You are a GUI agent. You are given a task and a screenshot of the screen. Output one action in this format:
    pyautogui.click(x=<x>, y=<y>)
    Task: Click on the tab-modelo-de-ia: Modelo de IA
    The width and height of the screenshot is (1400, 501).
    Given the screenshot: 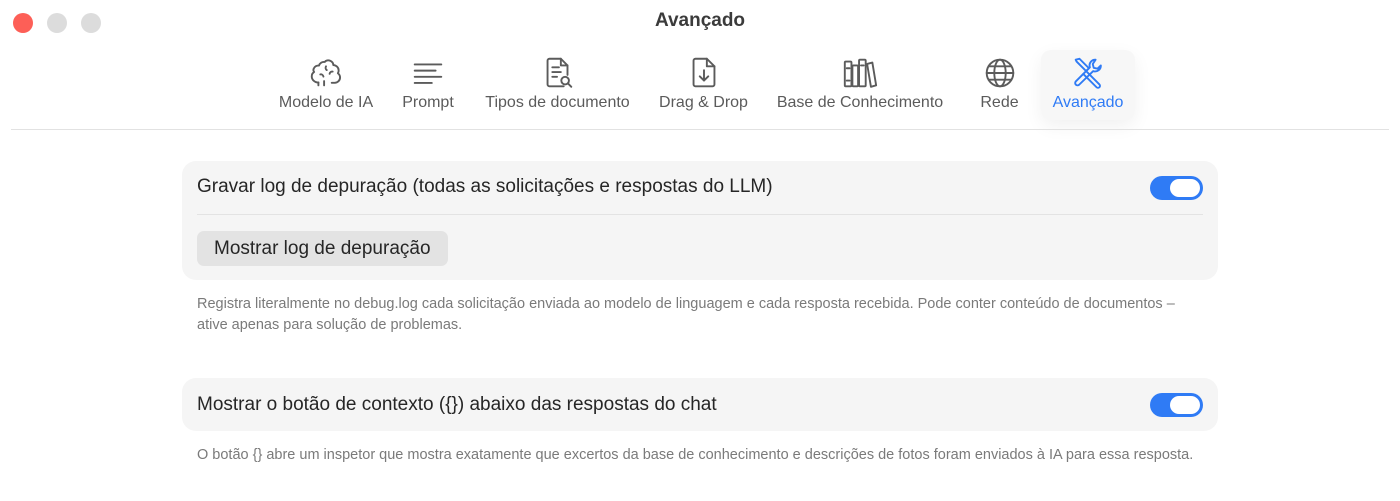 What is the action you would take?
    pyautogui.click(x=326, y=85)
    